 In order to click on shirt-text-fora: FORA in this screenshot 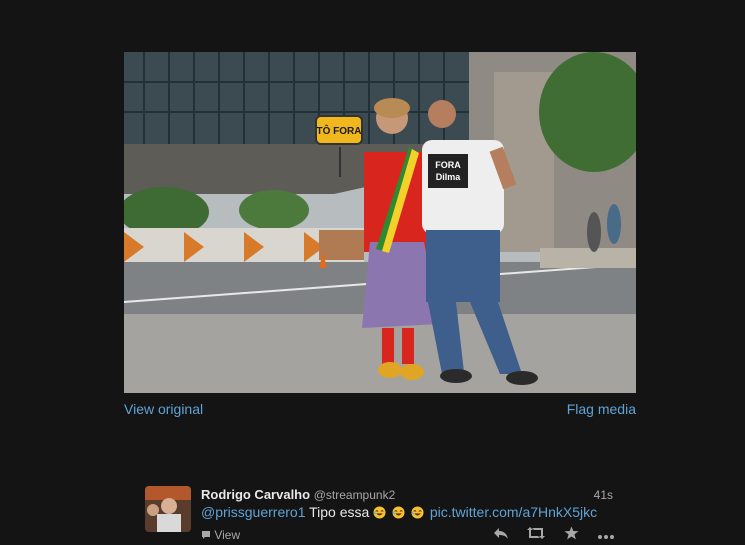, I will do `click(448, 165)`.